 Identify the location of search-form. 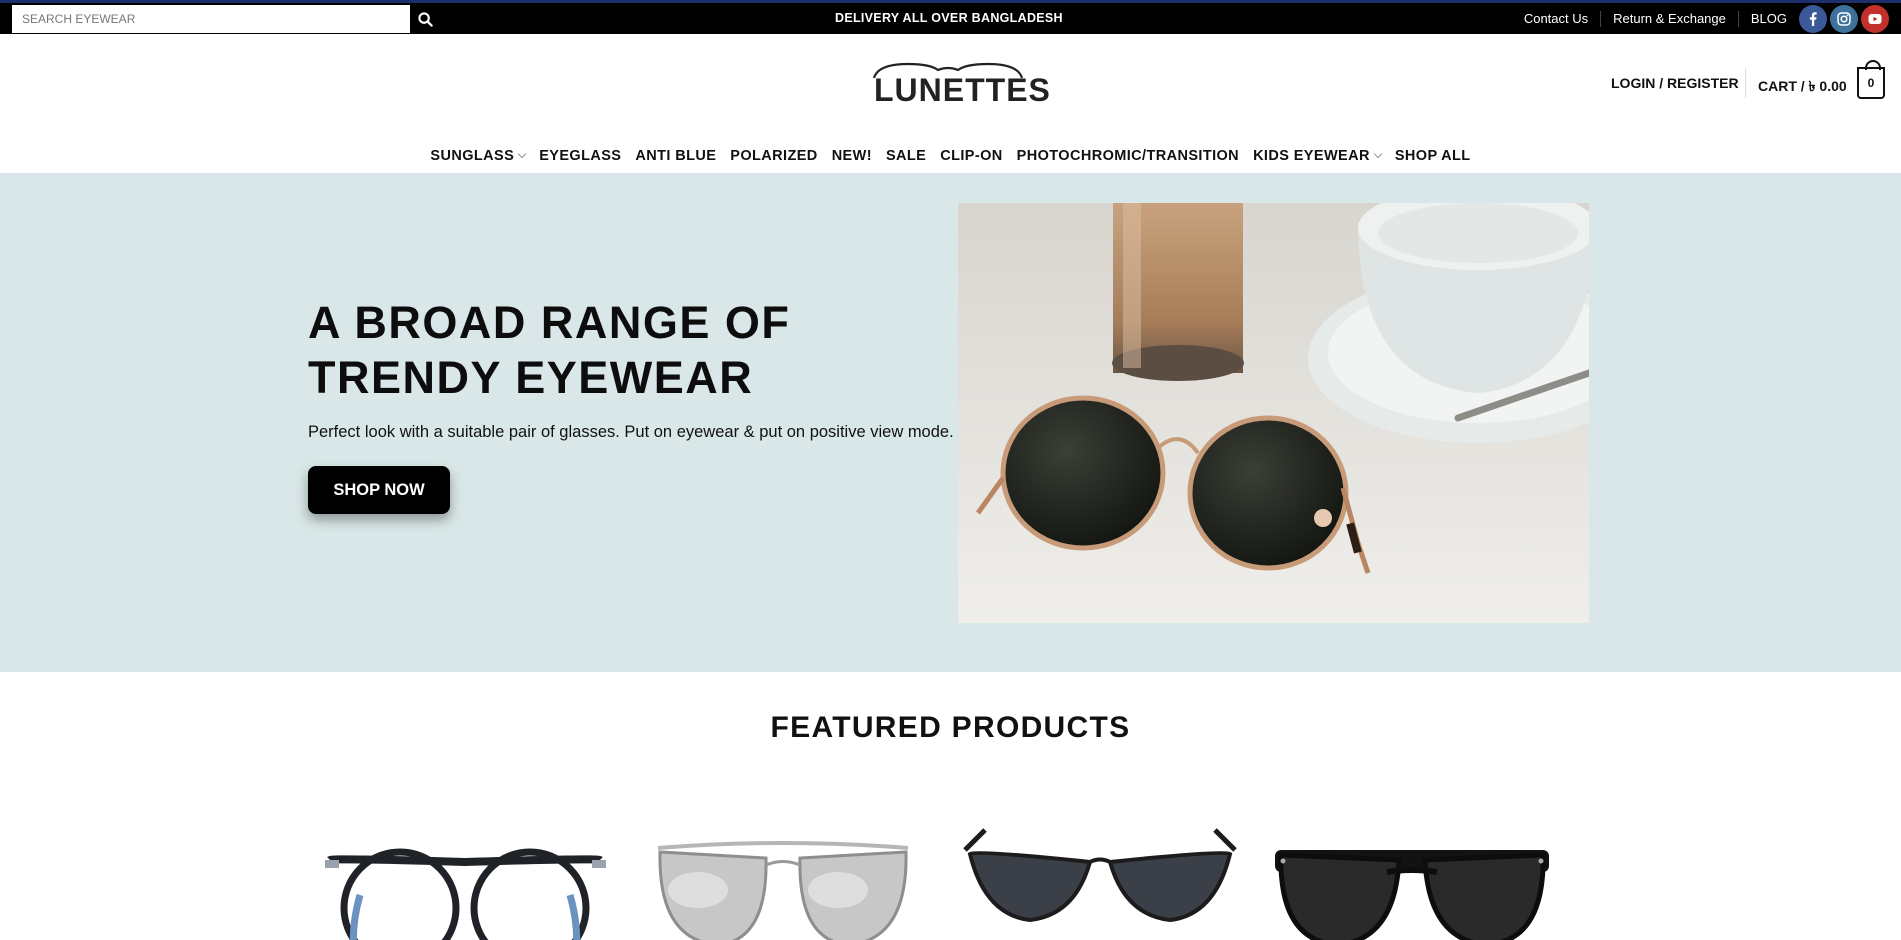
(226, 19).